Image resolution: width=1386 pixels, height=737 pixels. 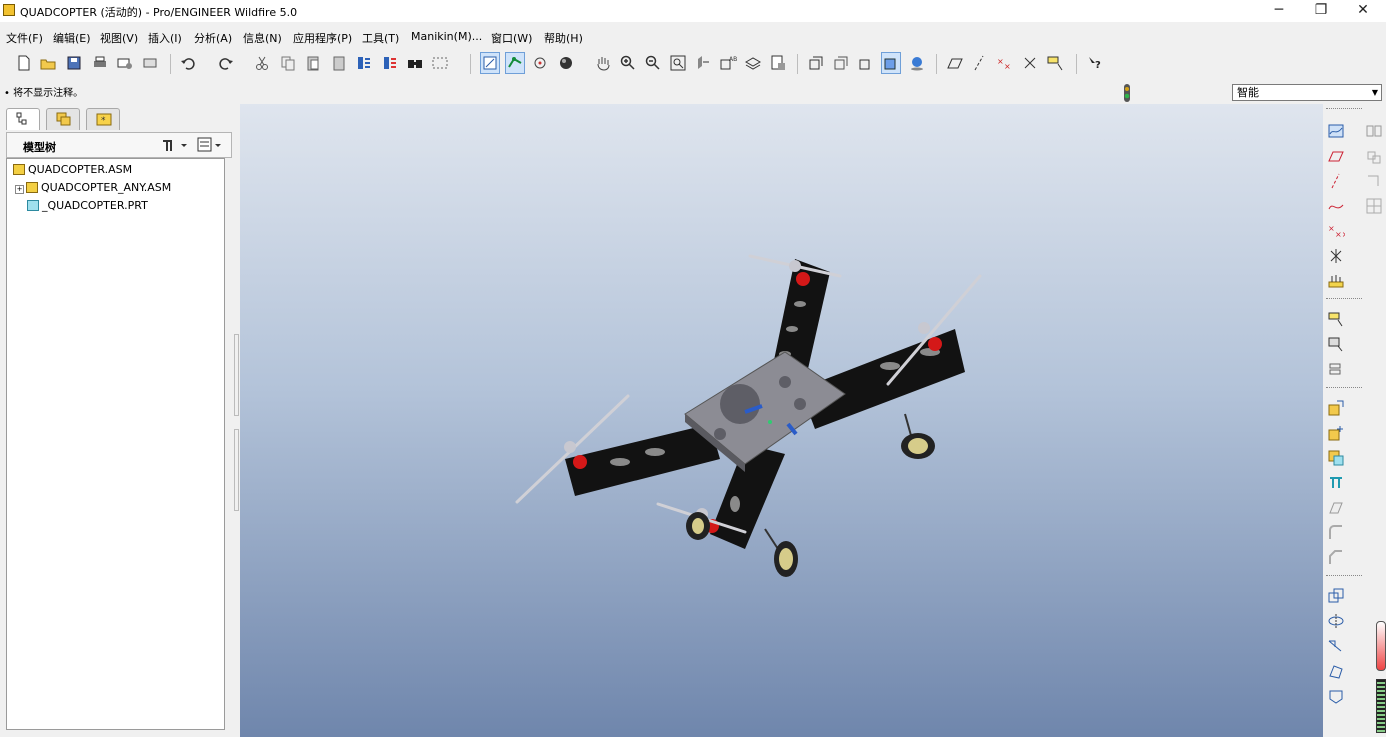 What do you see at coordinates (188, 63) in the screenshot?
I see `undo-icon` at bounding box center [188, 63].